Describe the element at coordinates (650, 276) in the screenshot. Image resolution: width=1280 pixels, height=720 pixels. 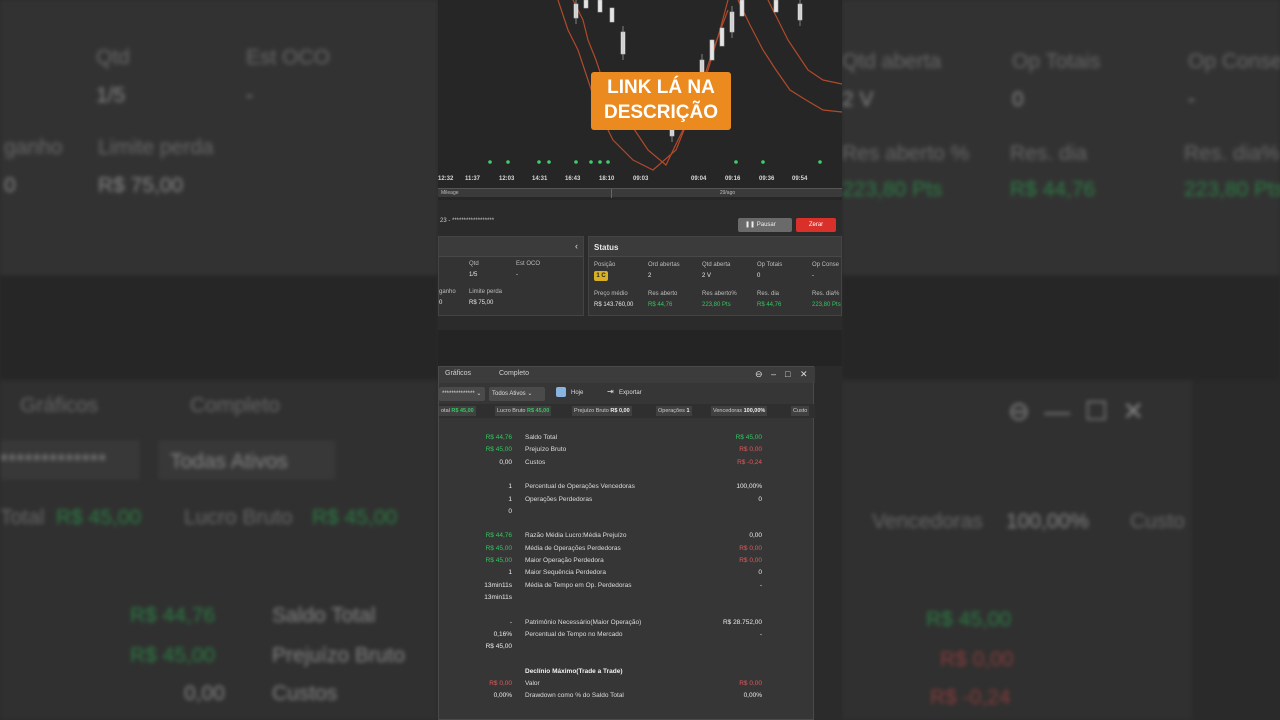
I see `ord-value: 2` at that location.